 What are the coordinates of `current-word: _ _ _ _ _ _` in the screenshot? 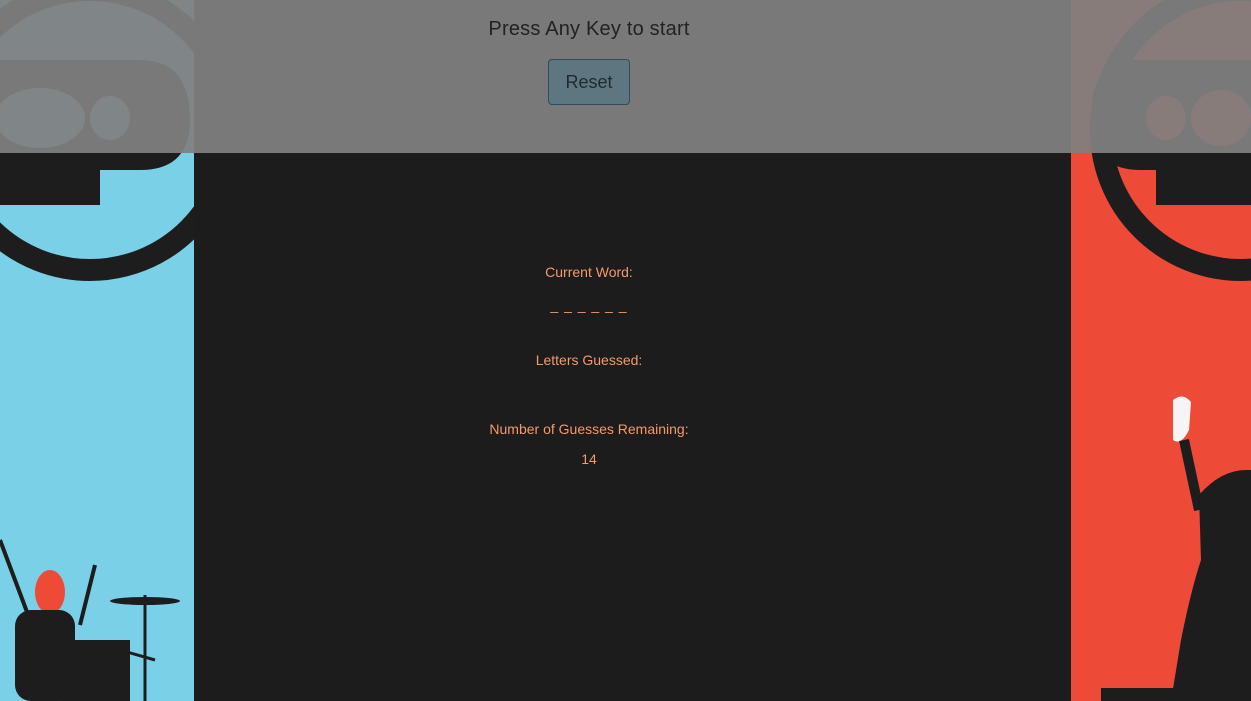 It's located at (589, 305).